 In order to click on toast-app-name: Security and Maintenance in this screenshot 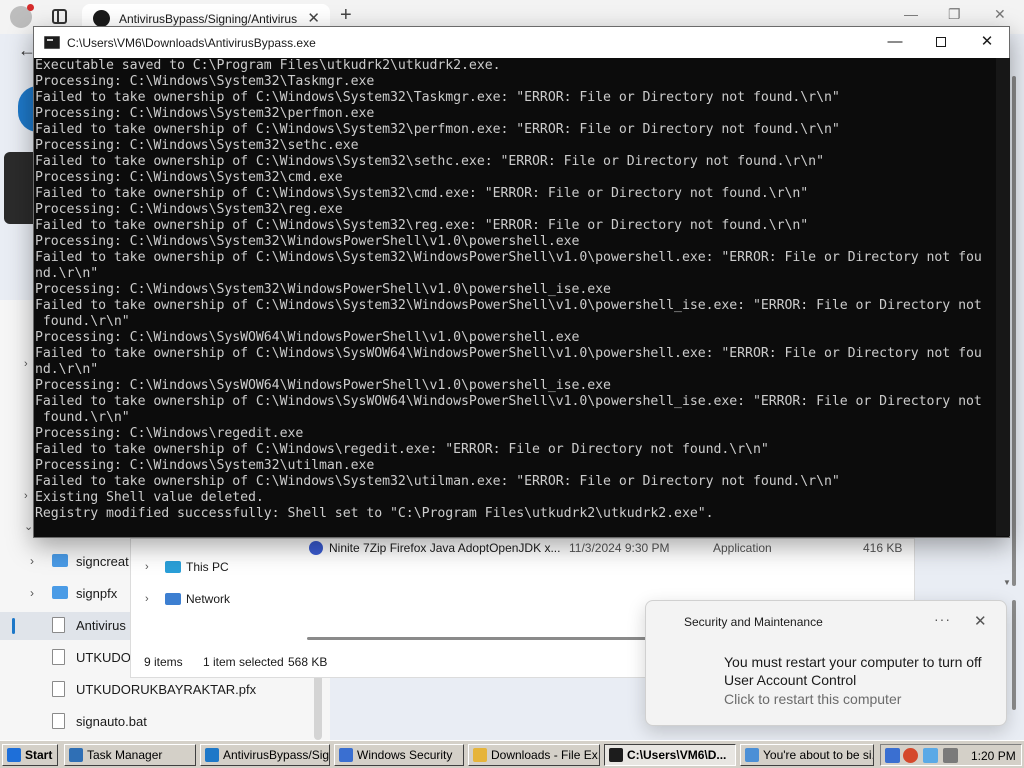, I will do `click(753, 622)`.